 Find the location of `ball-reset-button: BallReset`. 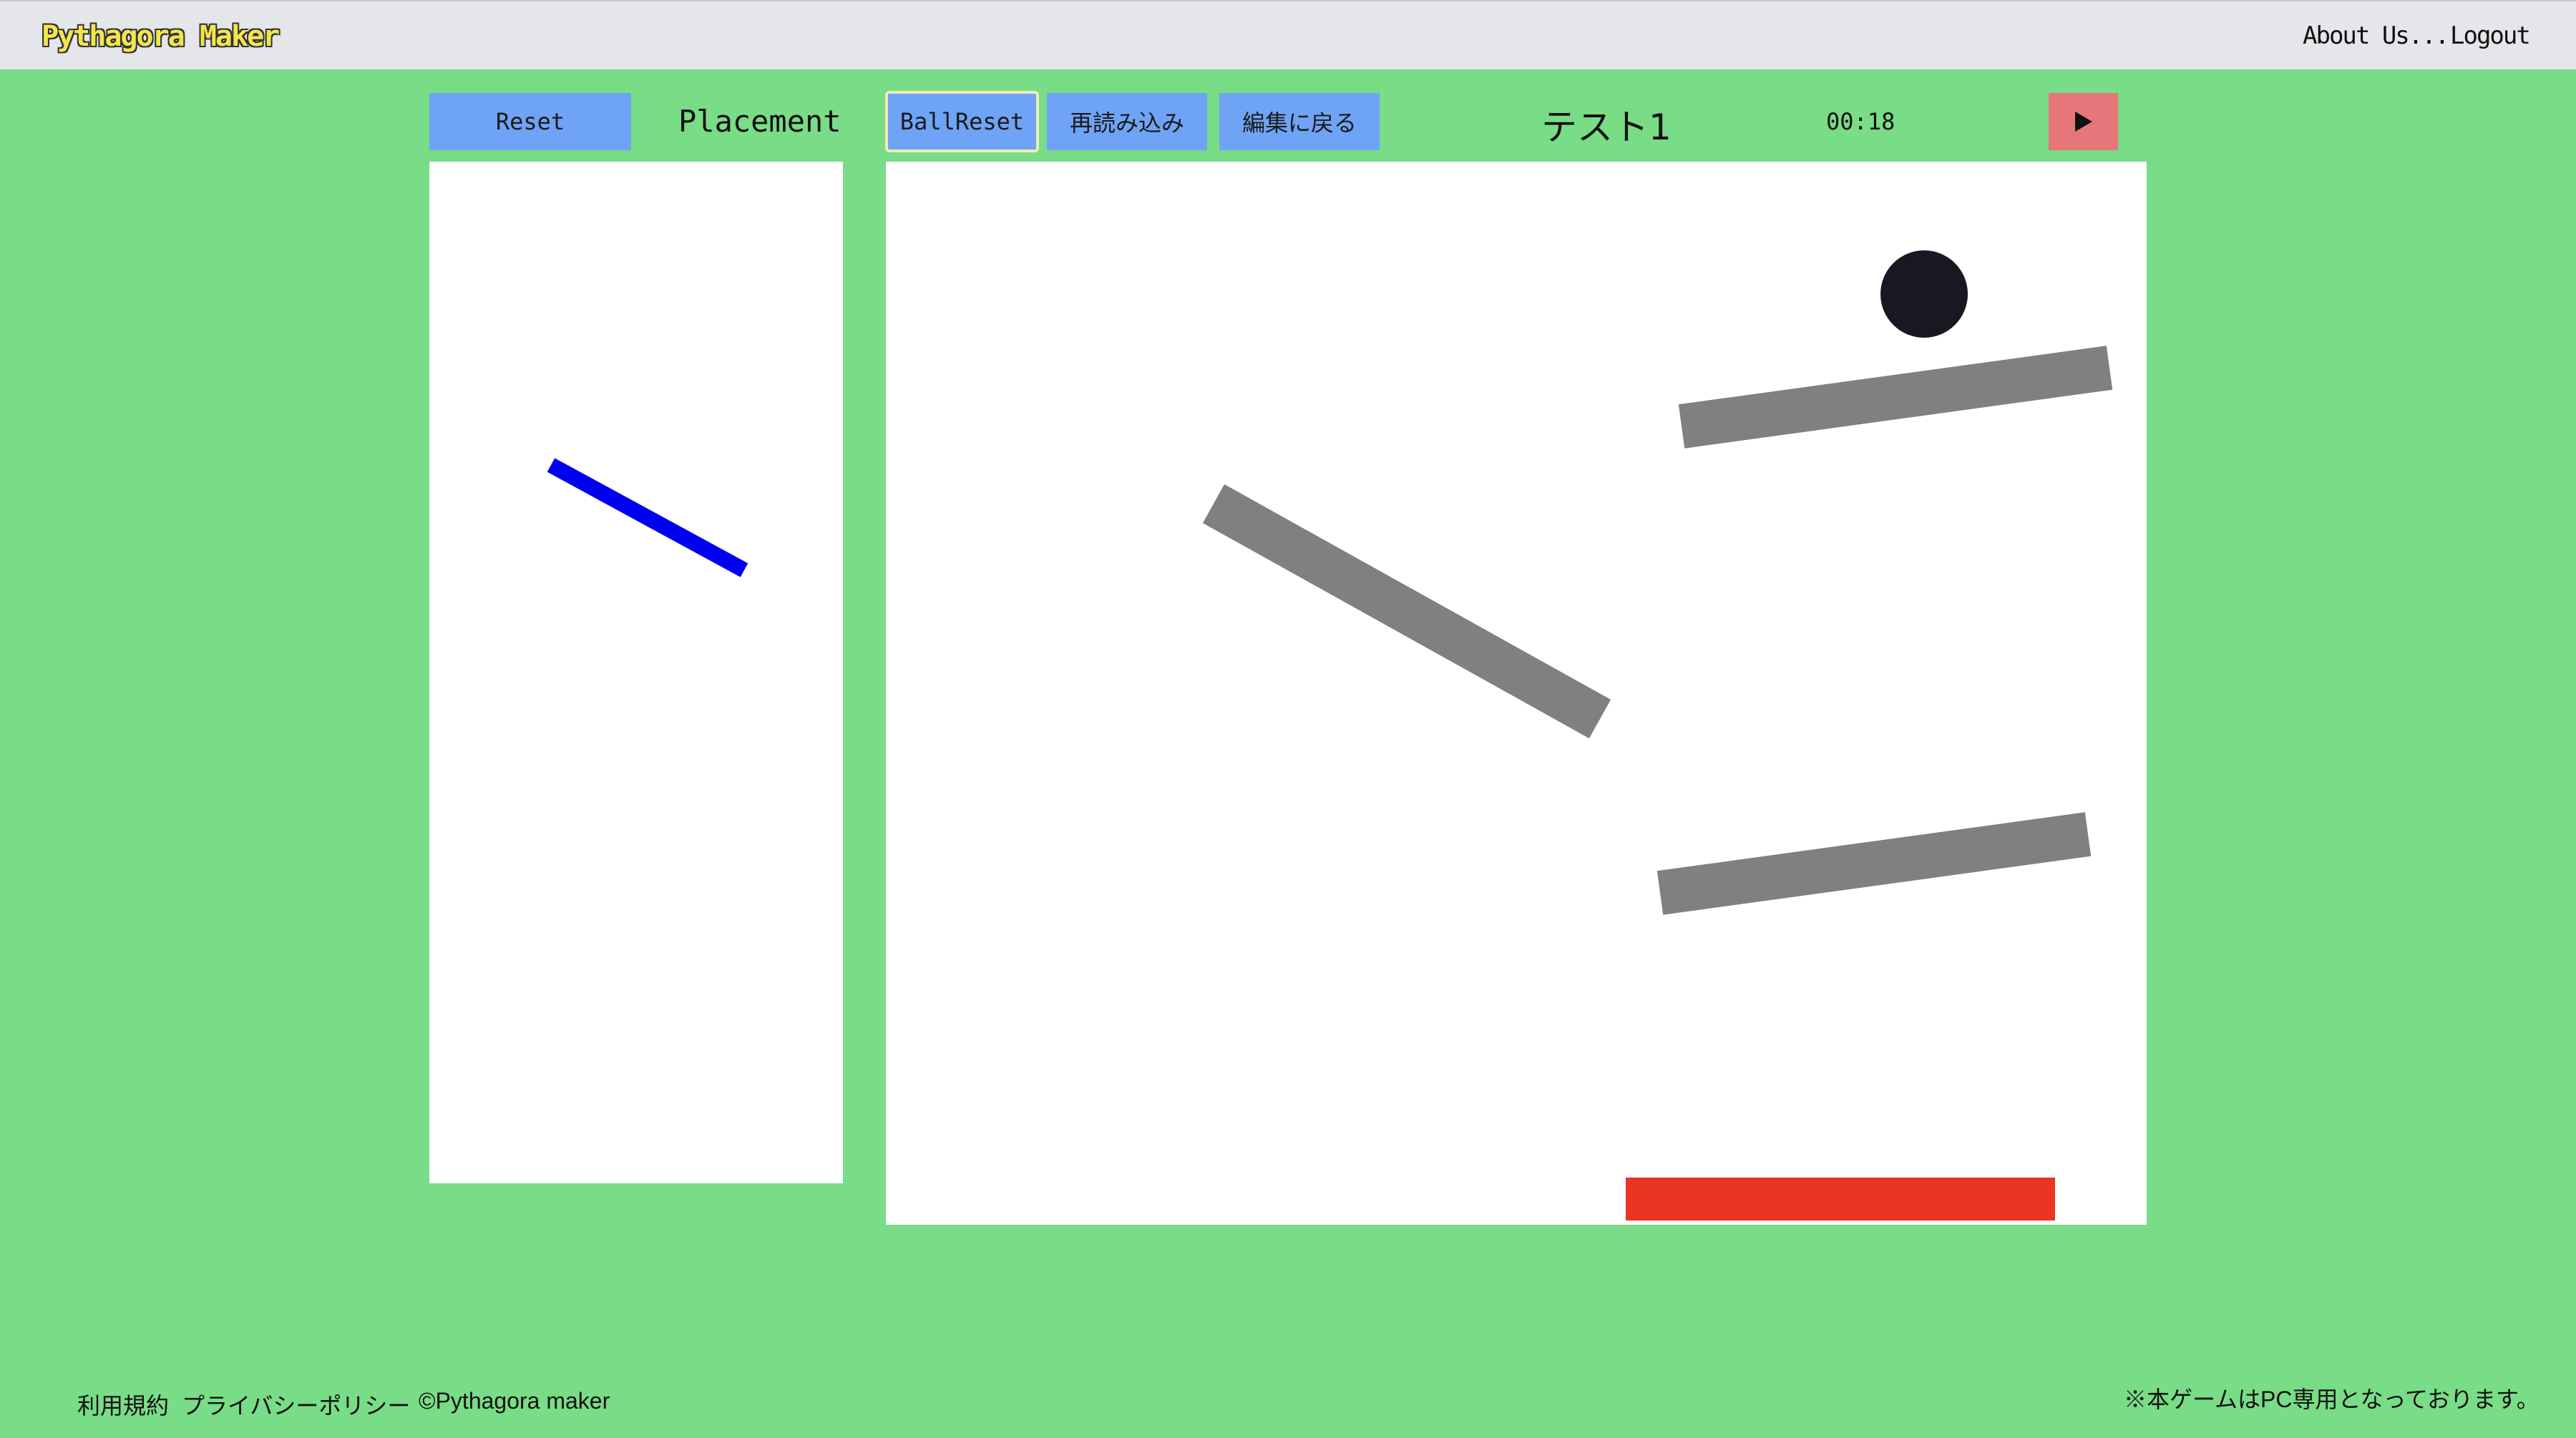

ball-reset-button: BallReset is located at coordinates (962, 122).